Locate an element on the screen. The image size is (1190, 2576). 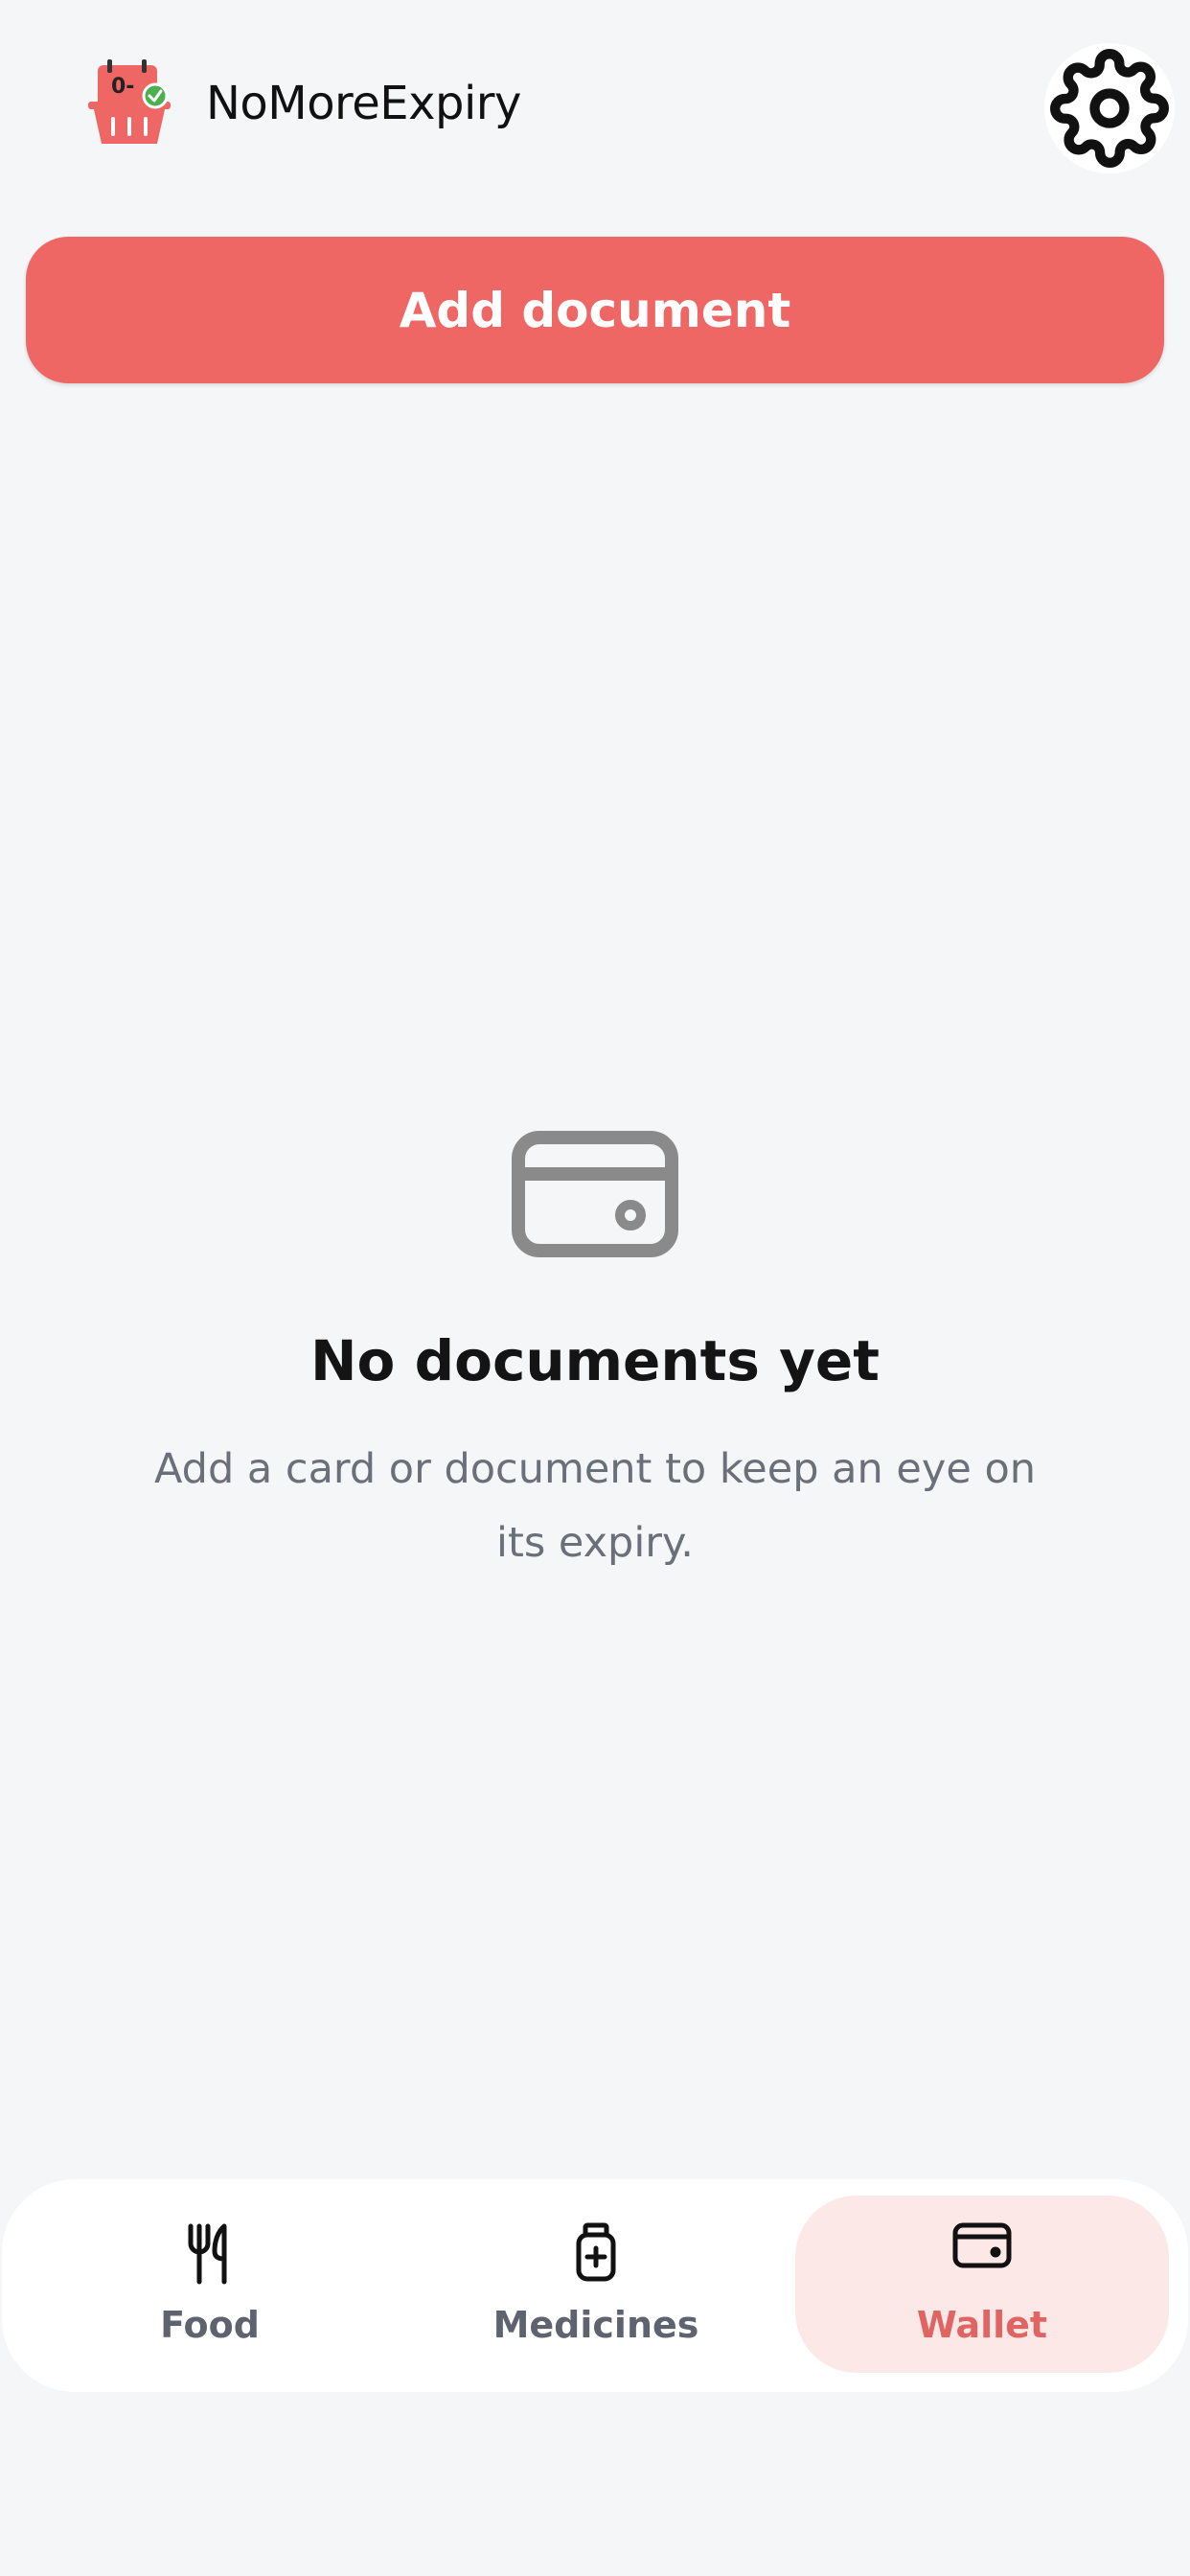
empty-state-title: No documents yet is located at coordinates (595, 1360).